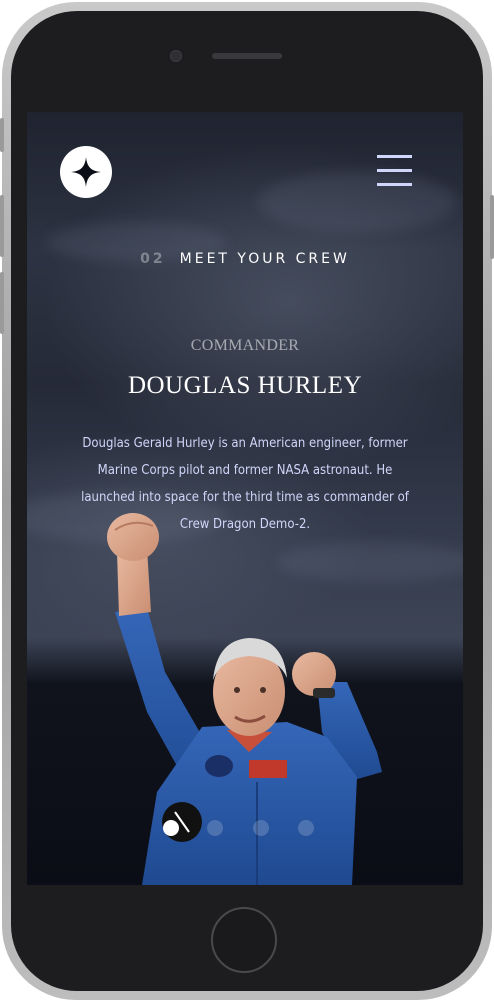  I want to click on star-logo-icon, so click(86, 172).